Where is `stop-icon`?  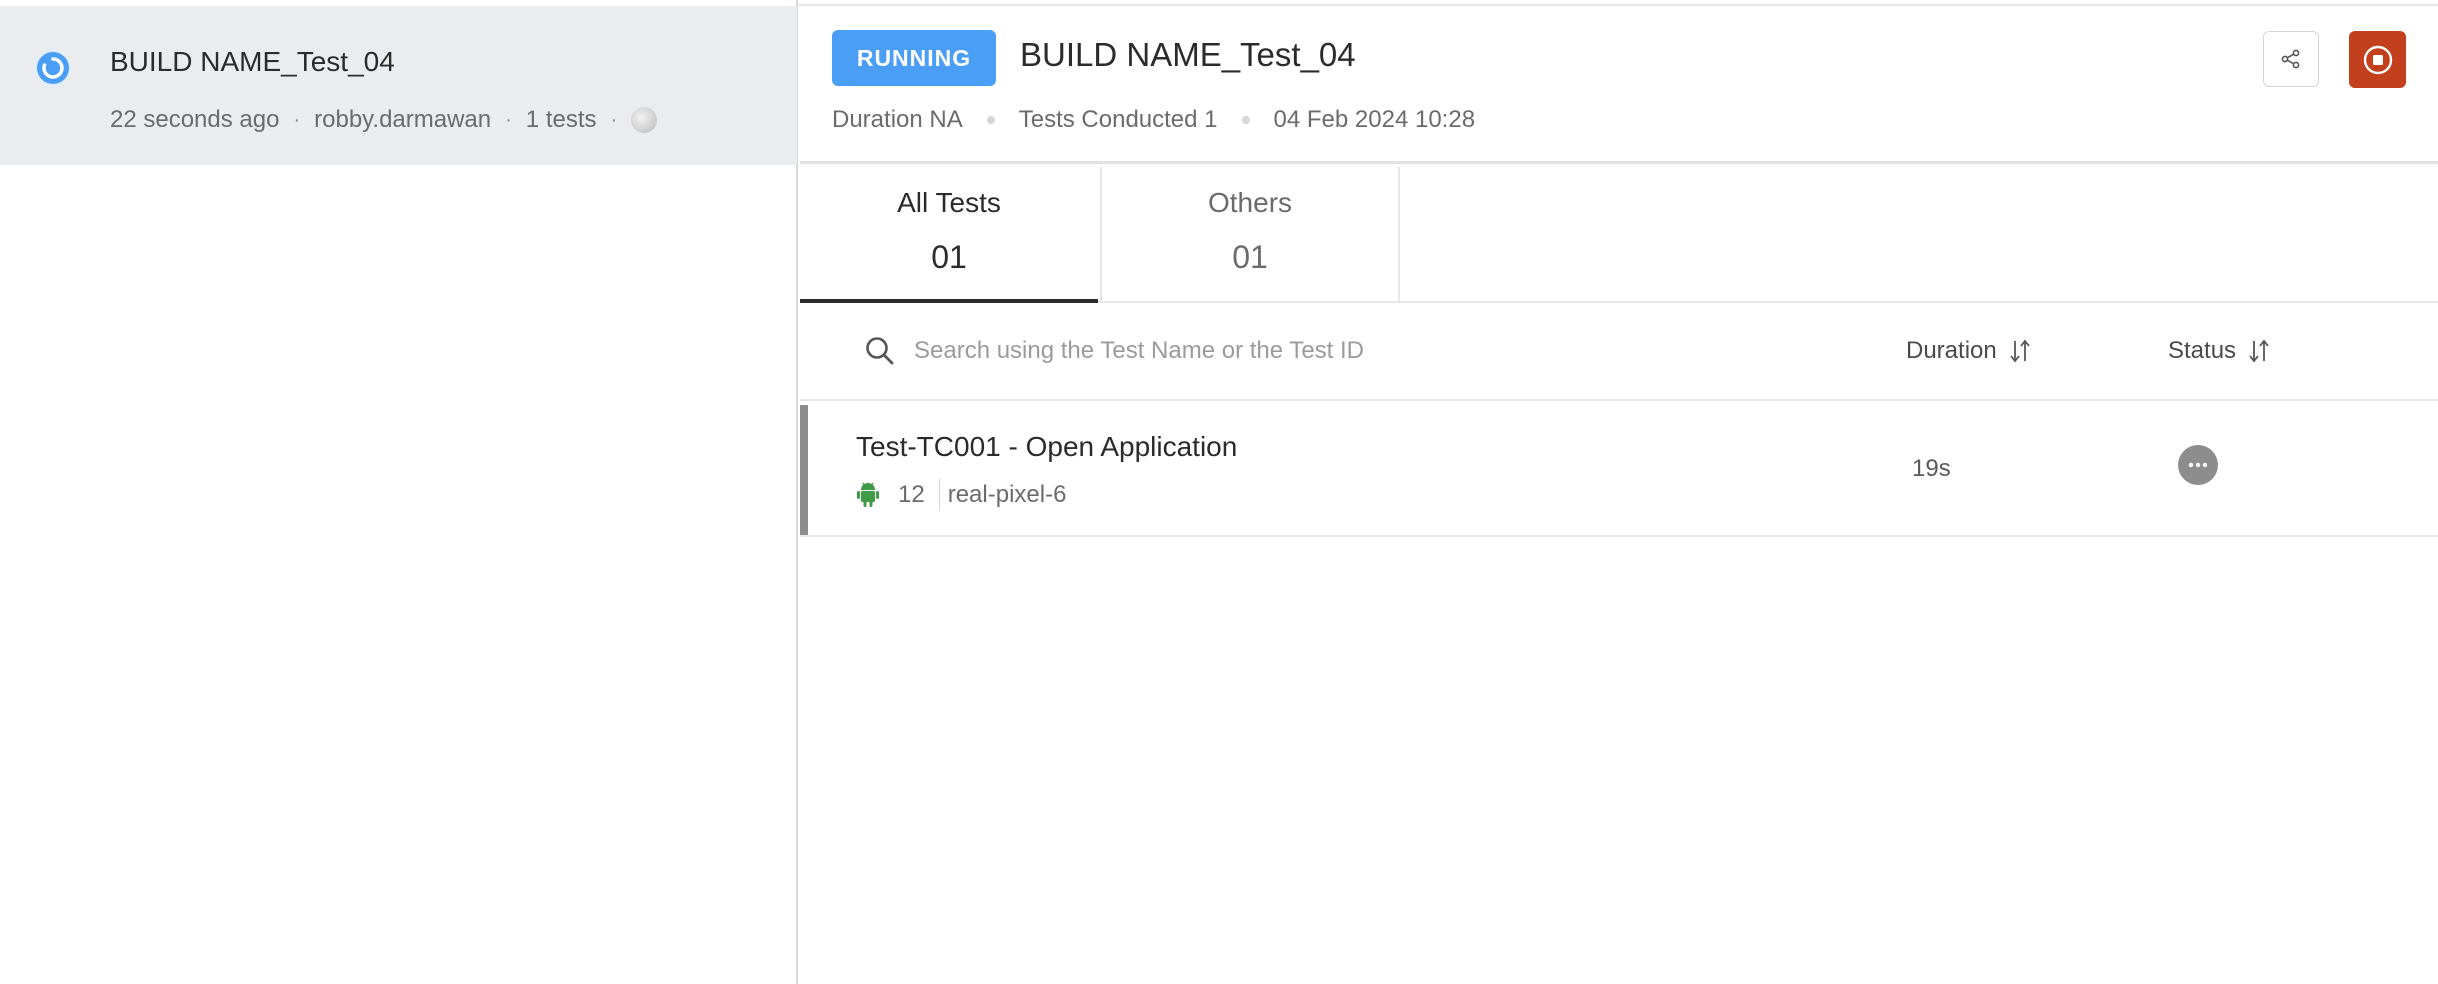 stop-icon is located at coordinates (2377, 59).